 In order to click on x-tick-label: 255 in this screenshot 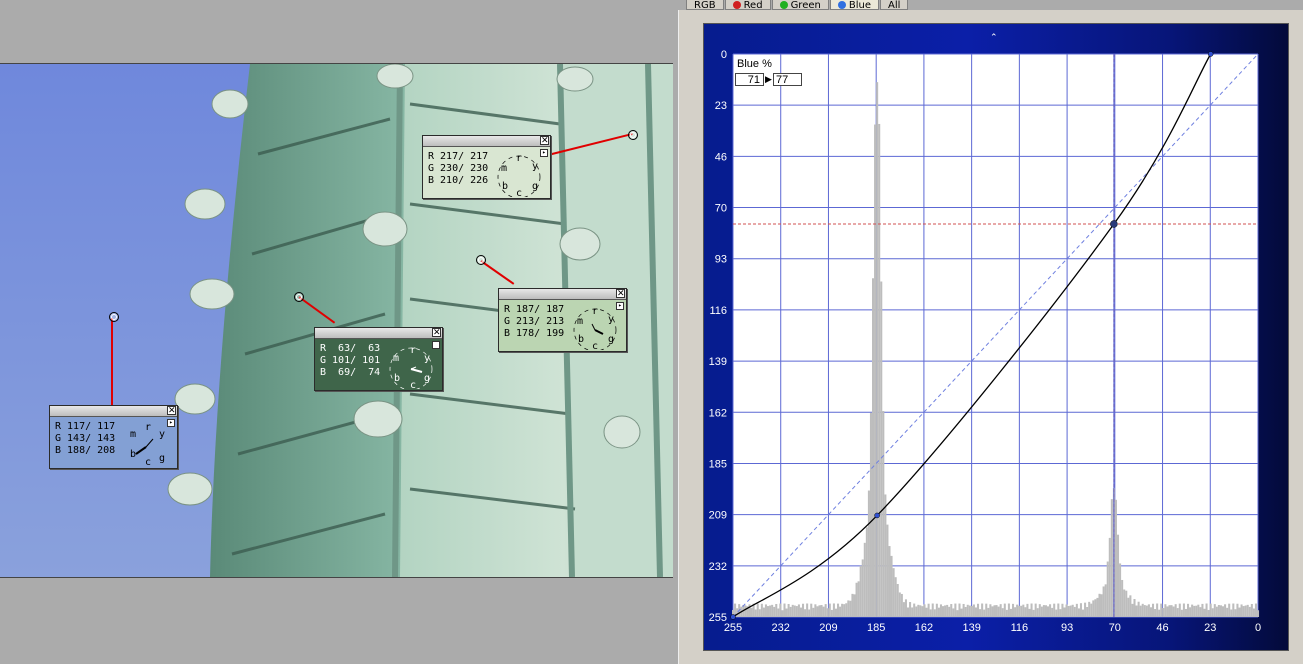, I will do `click(733, 628)`.